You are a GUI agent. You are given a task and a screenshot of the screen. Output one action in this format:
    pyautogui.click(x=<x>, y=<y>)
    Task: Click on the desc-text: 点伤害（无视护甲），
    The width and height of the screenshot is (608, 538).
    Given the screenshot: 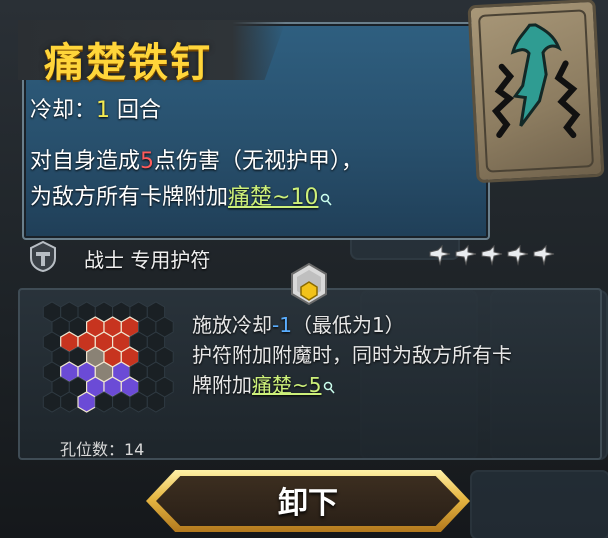 What is the action you would take?
    pyautogui.click(x=259, y=161)
    